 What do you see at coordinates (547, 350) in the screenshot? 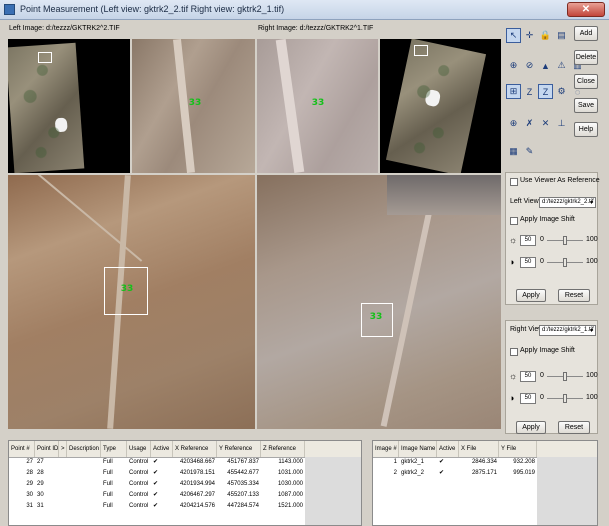
I see `right-apply-shift-label: Apply Image Shift` at bounding box center [547, 350].